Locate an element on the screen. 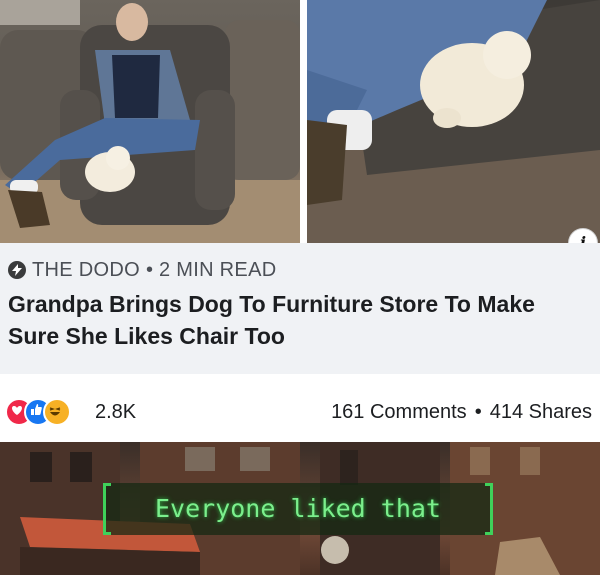  engagement-stats: 161 Comments • 414 Shares is located at coordinates (461, 412).